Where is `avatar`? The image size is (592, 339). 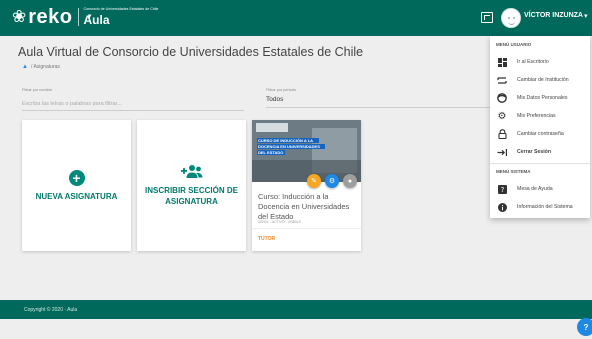 avatar is located at coordinates (511, 18).